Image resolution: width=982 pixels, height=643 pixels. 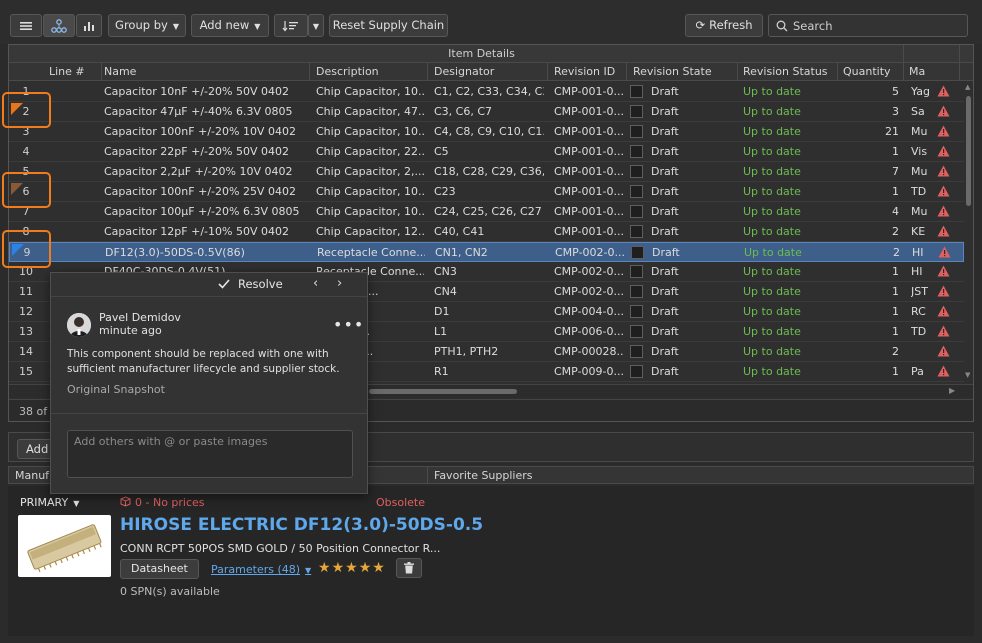 What do you see at coordinates (32, 475) in the screenshot?
I see `column-header-manufacturer: Manuf` at bounding box center [32, 475].